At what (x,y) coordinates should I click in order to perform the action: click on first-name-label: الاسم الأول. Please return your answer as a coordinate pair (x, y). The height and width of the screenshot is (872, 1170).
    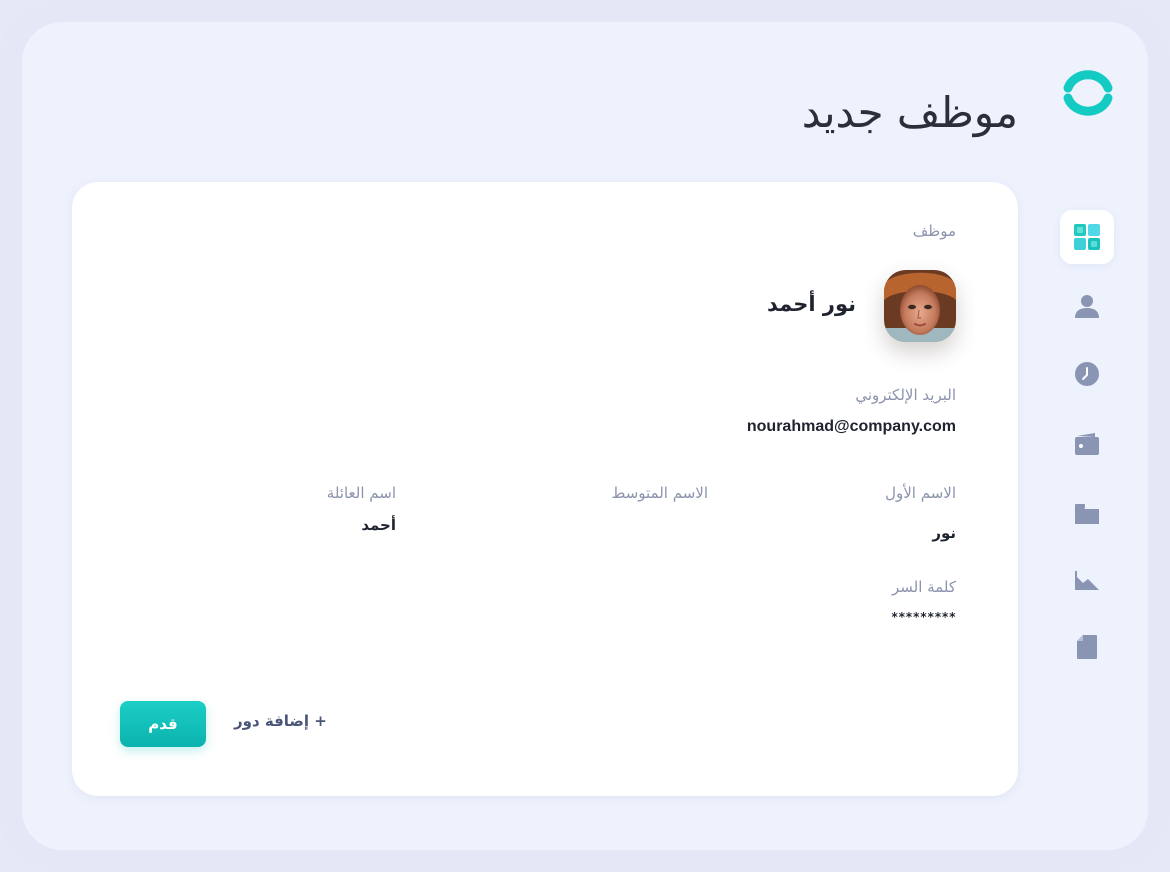
    Looking at the image, I should click on (920, 493).